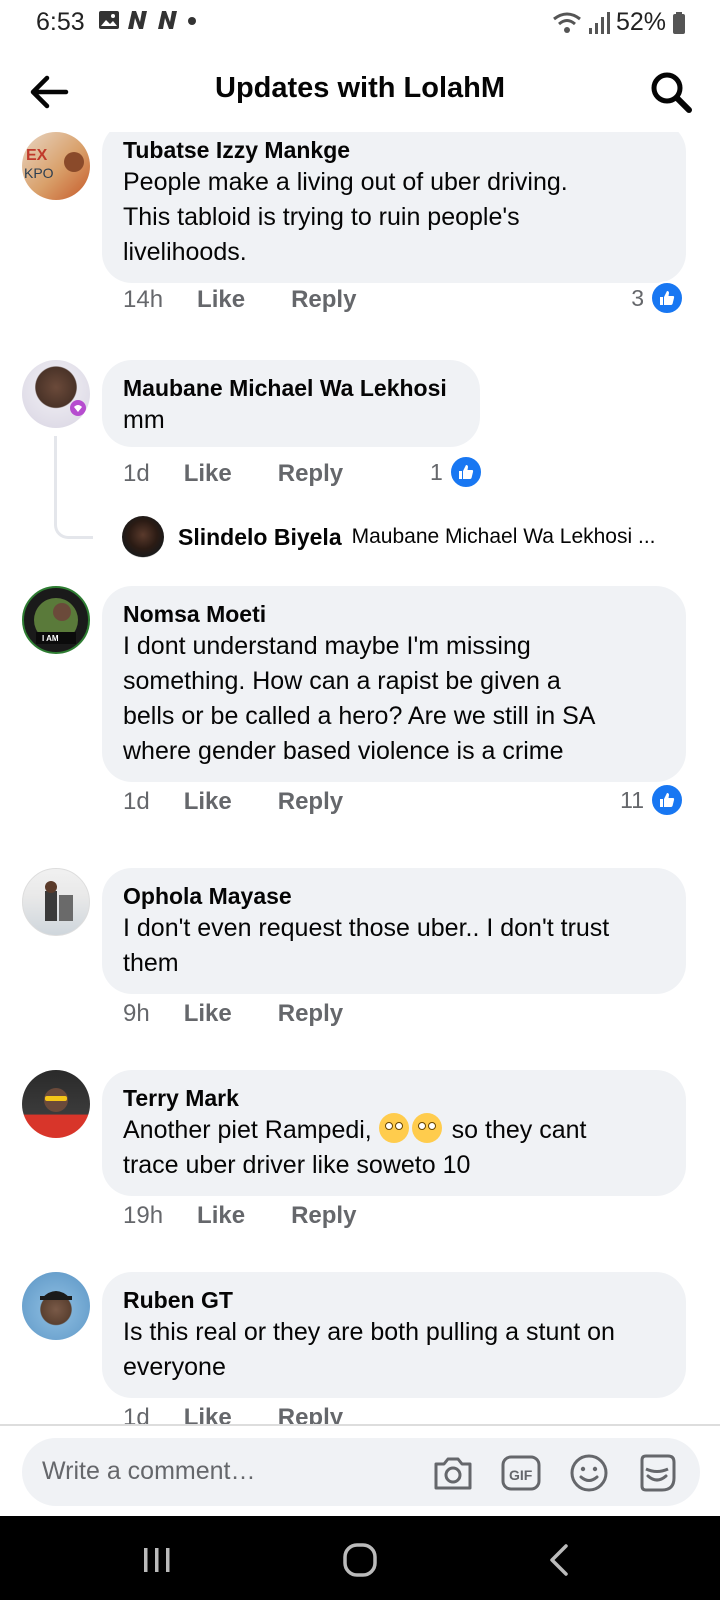  What do you see at coordinates (192, 21) in the screenshot?
I see `dot-icon` at bounding box center [192, 21].